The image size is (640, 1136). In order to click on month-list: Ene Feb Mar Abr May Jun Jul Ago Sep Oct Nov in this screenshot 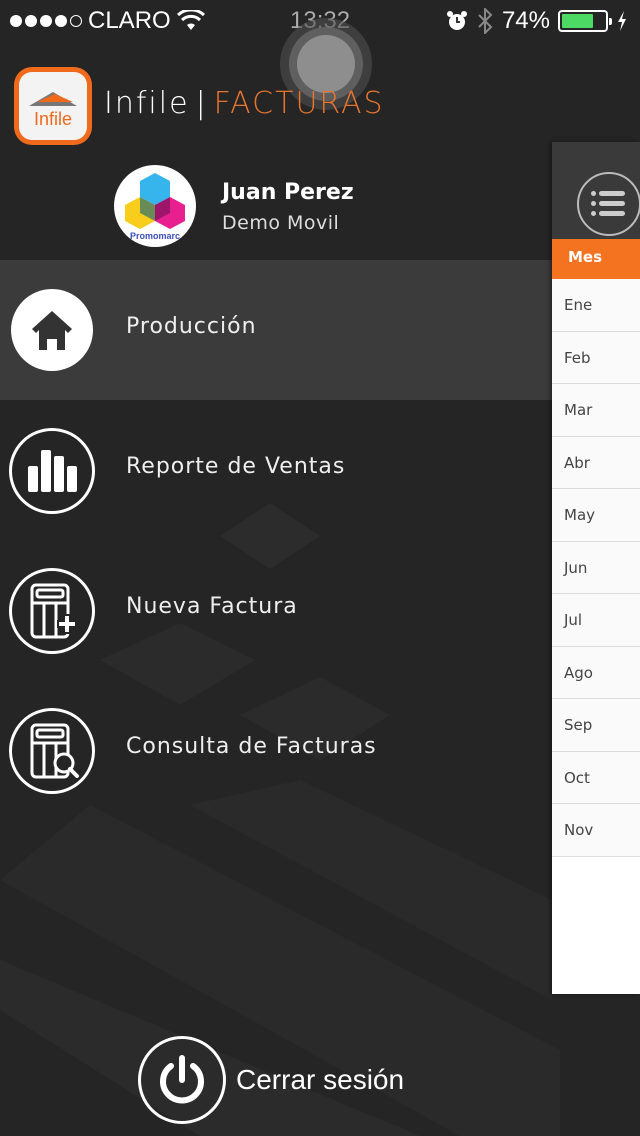, I will do `click(596, 568)`.